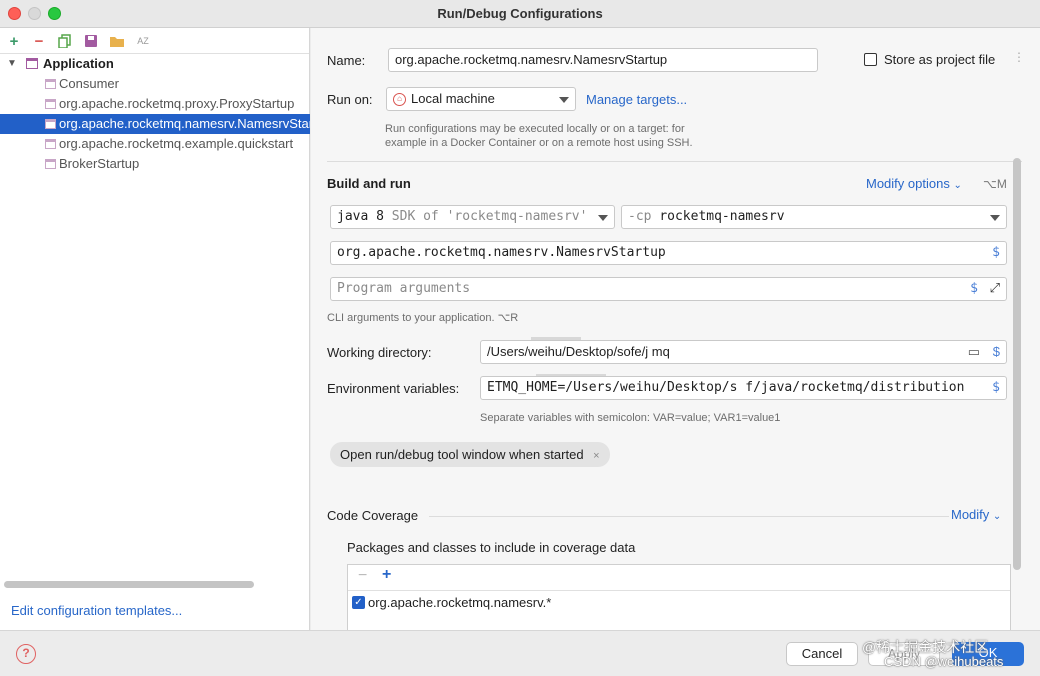 This screenshot has height=676, width=1040. Describe the element at coordinates (177, 103) in the screenshot. I see `tree-item-label: org.apache.rocketmq.proxy.ProxyStartup` at that location.